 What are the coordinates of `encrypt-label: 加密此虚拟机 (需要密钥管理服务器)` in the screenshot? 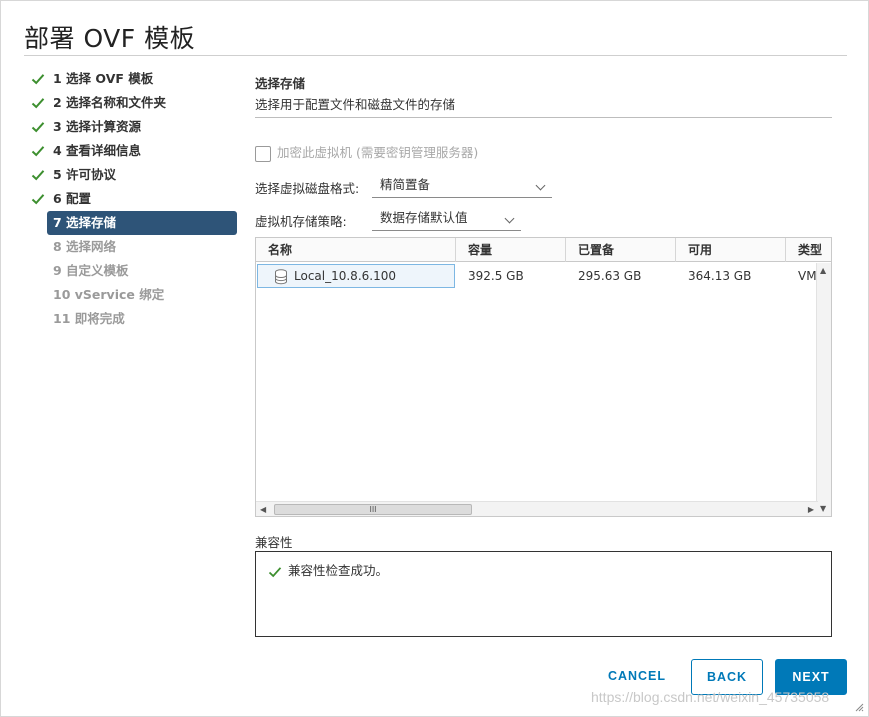 It's located at (378, 152).